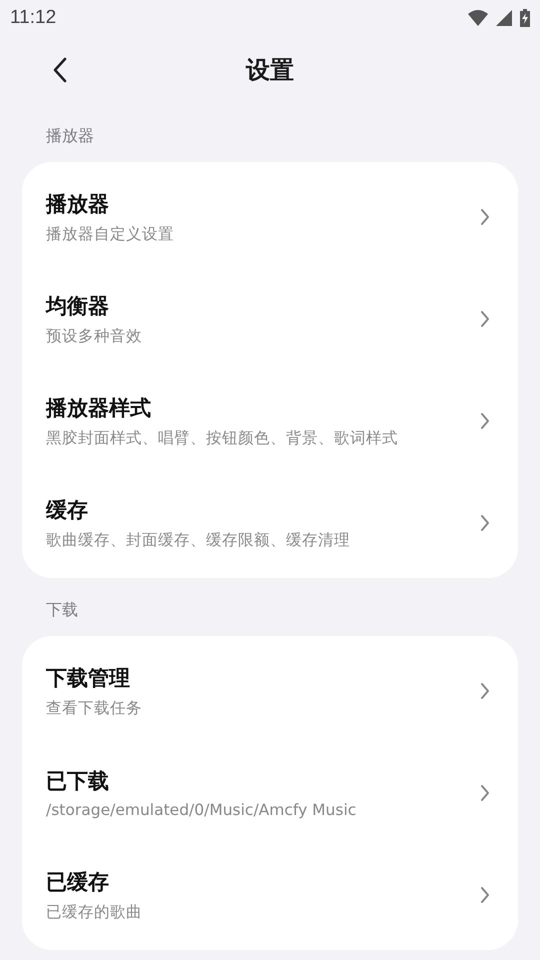 The height and width of the screenshot is (960, 540). Describe the element at coordinates (70, 136) in the screenshot. I see `section-label: 播放器` at that location.